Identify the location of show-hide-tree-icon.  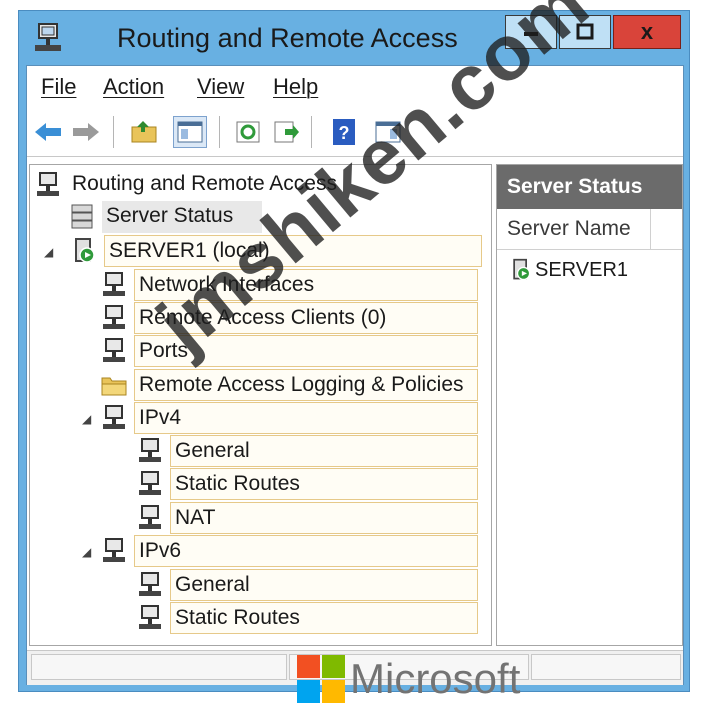
(190, 132).